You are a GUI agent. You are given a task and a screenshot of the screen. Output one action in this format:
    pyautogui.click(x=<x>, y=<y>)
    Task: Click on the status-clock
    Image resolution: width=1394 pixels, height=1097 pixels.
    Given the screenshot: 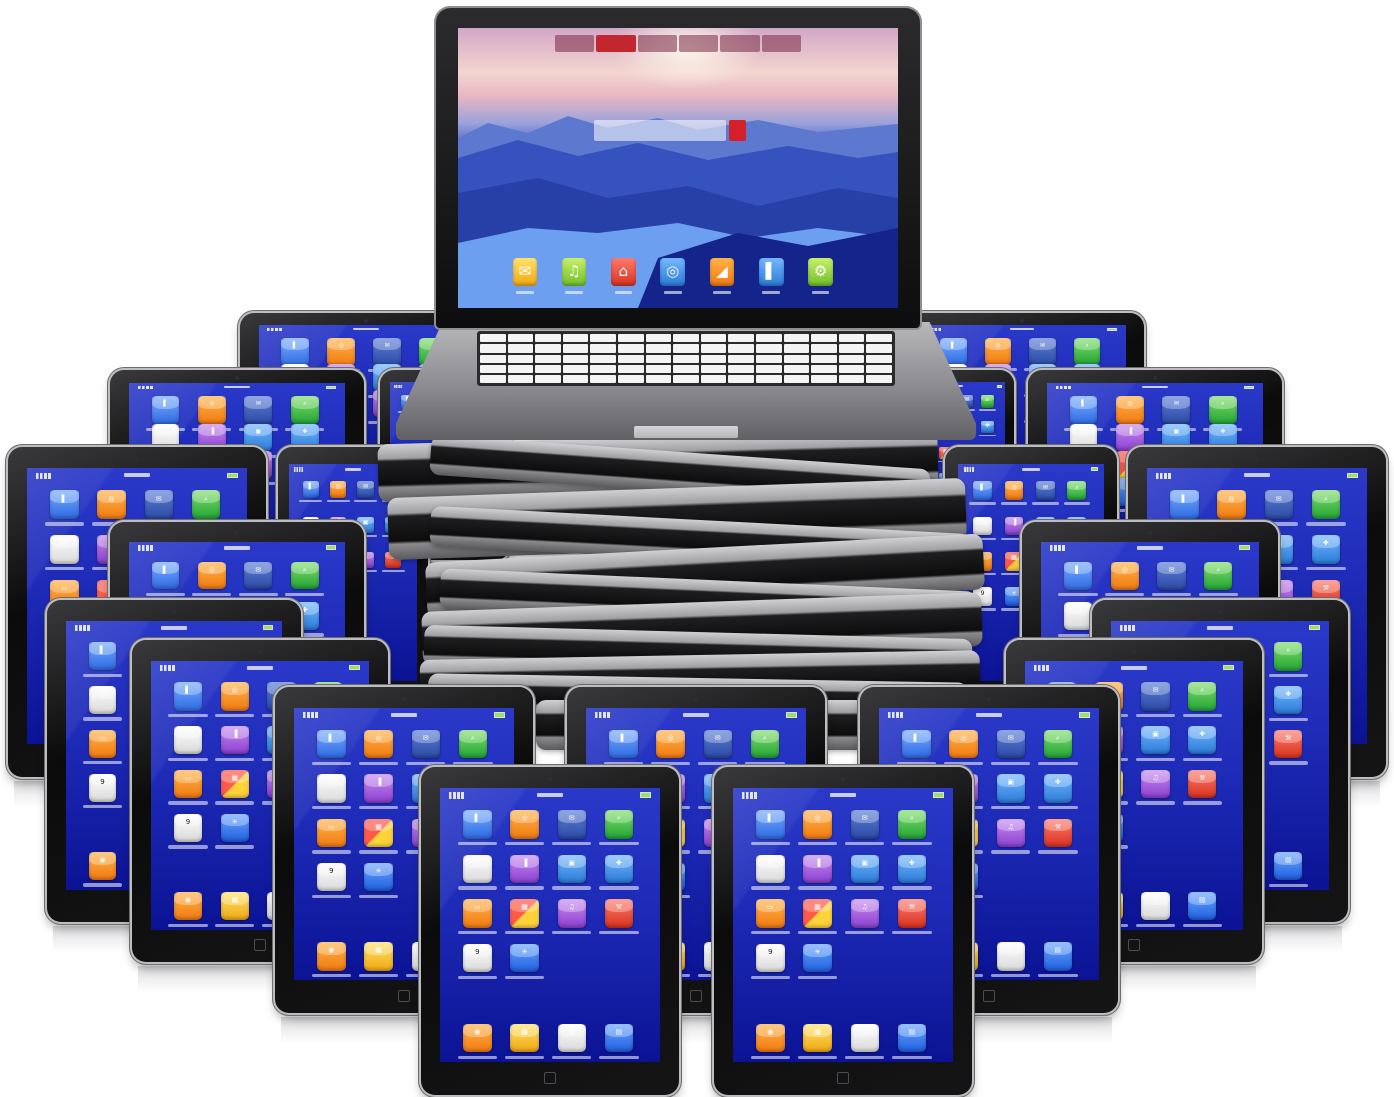 What is the action you would take?
    pyautogui.click(x=137, y=475)
    